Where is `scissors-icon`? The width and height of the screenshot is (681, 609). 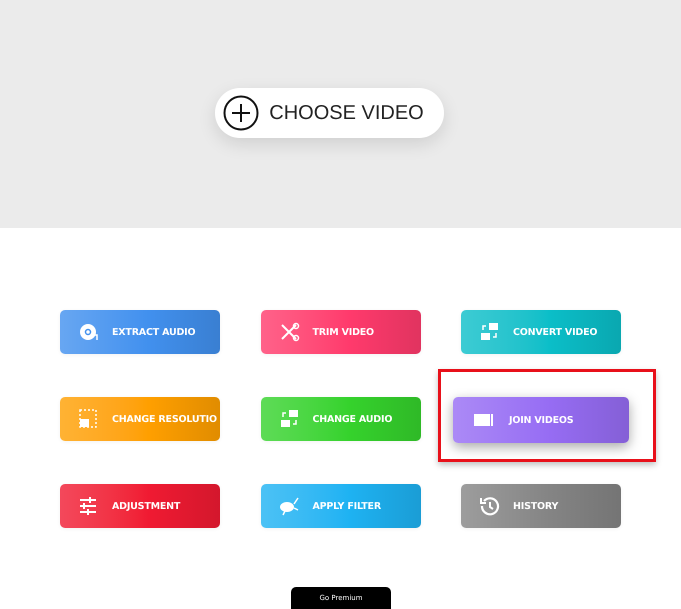 scissors-icon is located at coordinates (289, 332).